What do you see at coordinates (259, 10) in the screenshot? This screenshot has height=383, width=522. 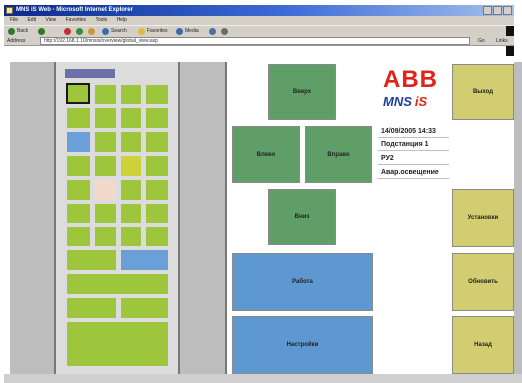 I see `title-bar: MNS iS Web - Microsoft Internet Explorer` at bounding box center [259, 10].